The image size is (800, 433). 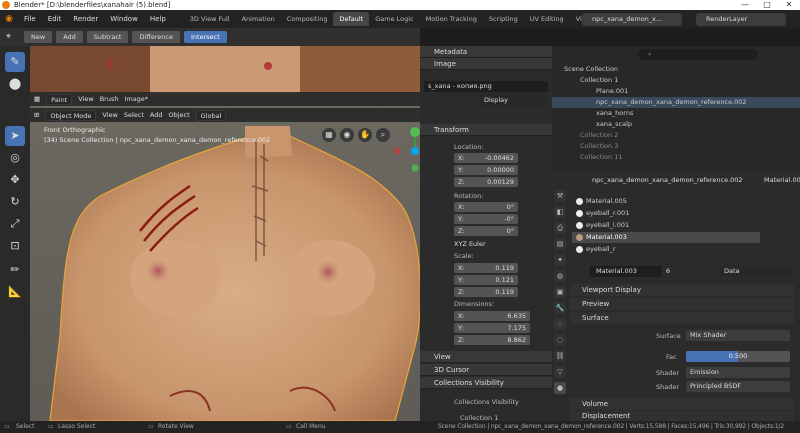 What do you see at coordinates (109, 115) in the screenshot?
I see `menu-view-3d: View` at bounding box center [109, 115].